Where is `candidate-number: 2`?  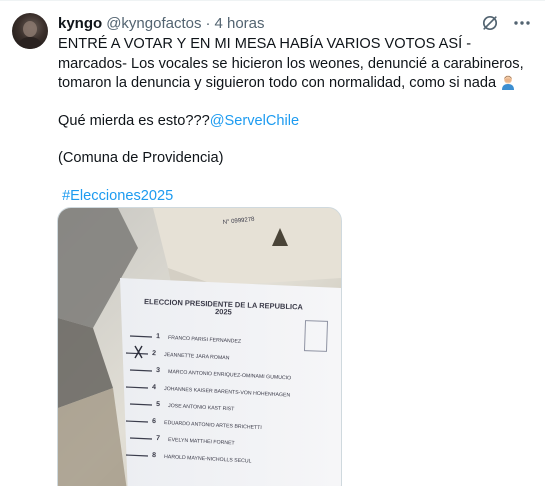 candidate-number: 2 is located at coordinates (154, 353).